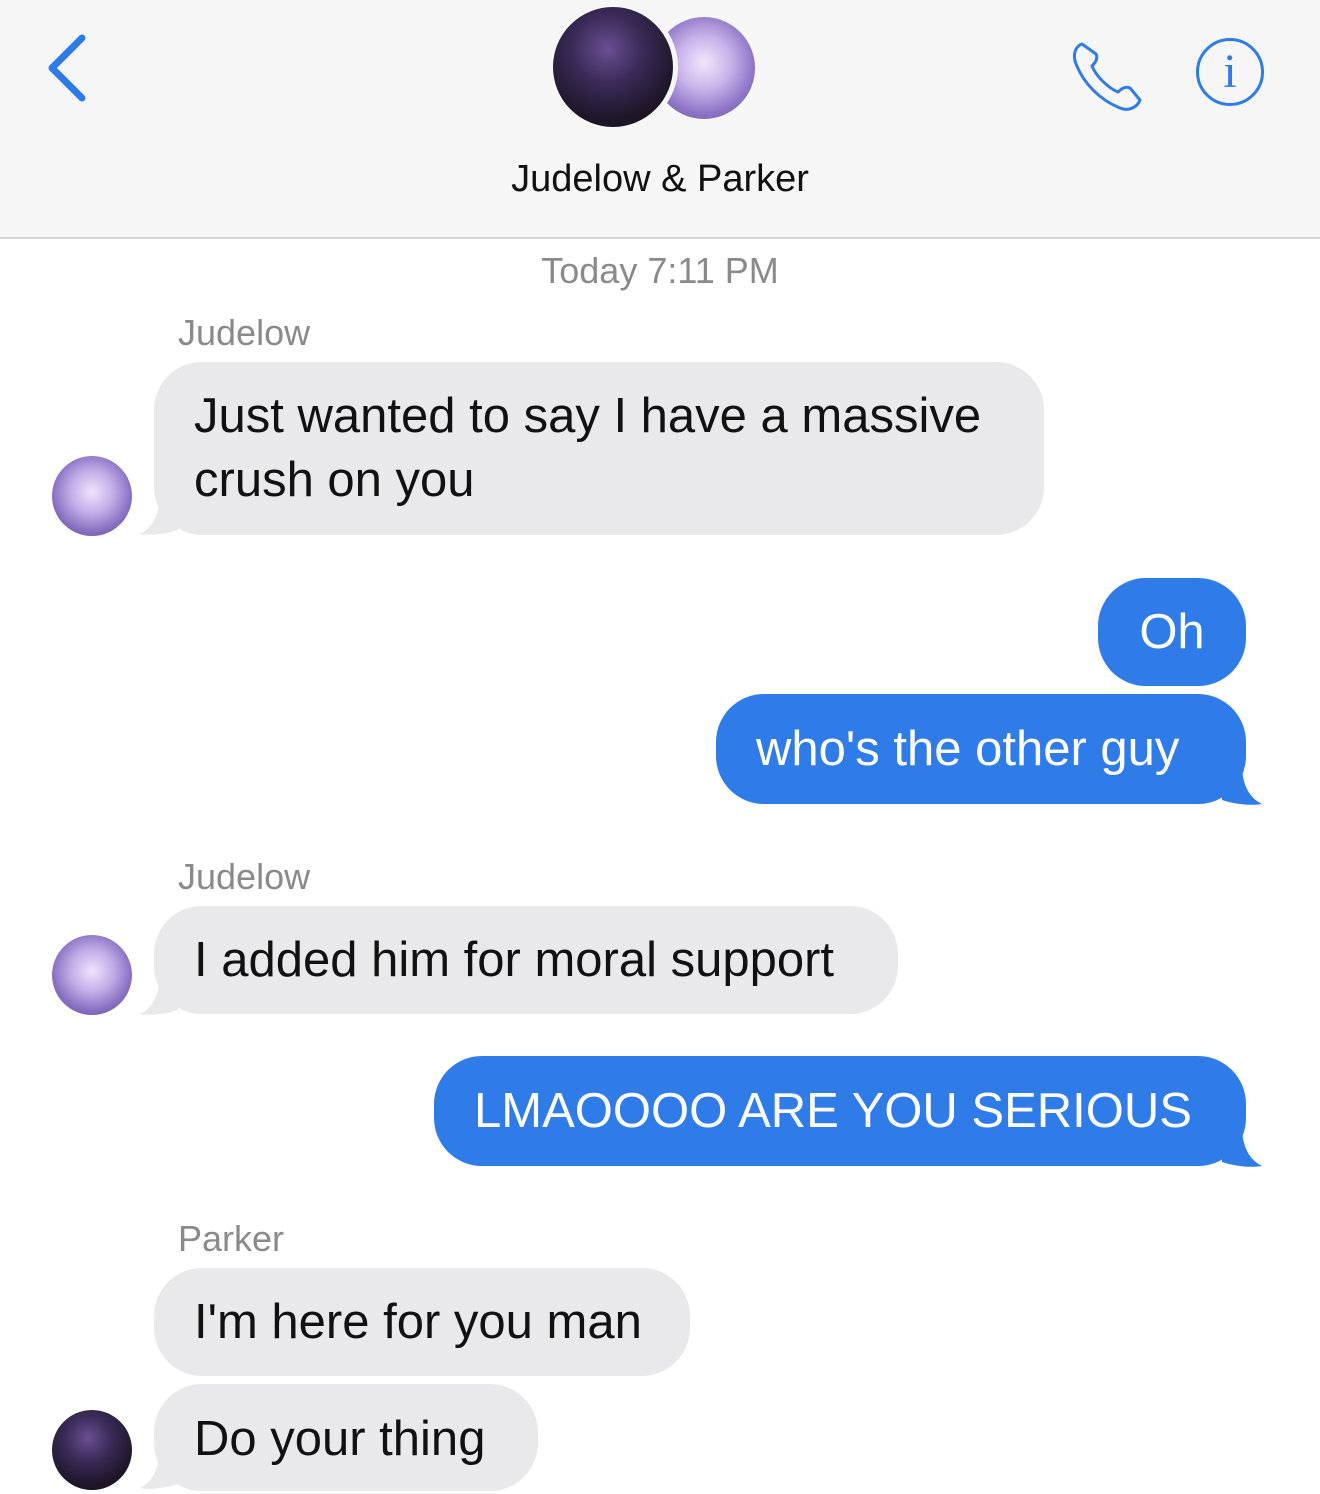 The image size is (1320, 1494). What do you see at coordinates (231, 1238) in the screenshot?
I see `sender-name: Parker` at bounding box center [231, 1238].